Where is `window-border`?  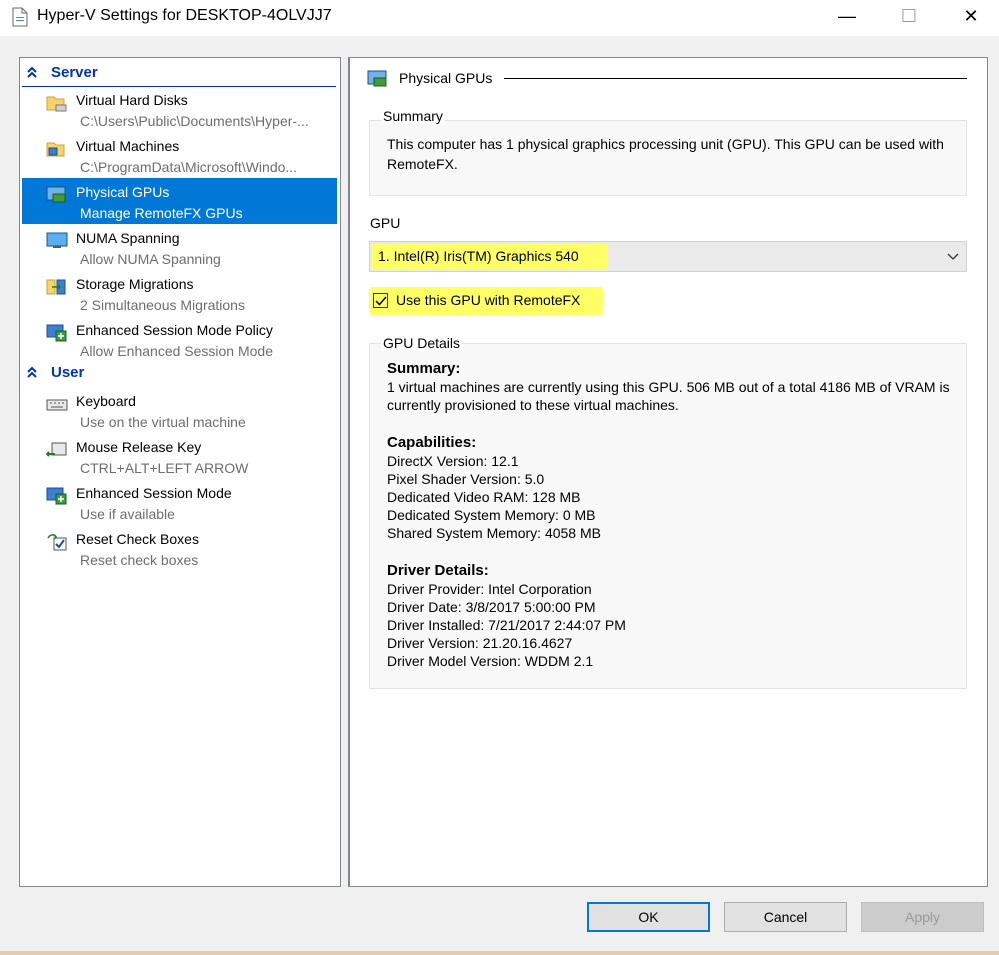
window-border is located at coordinates (499, 953).